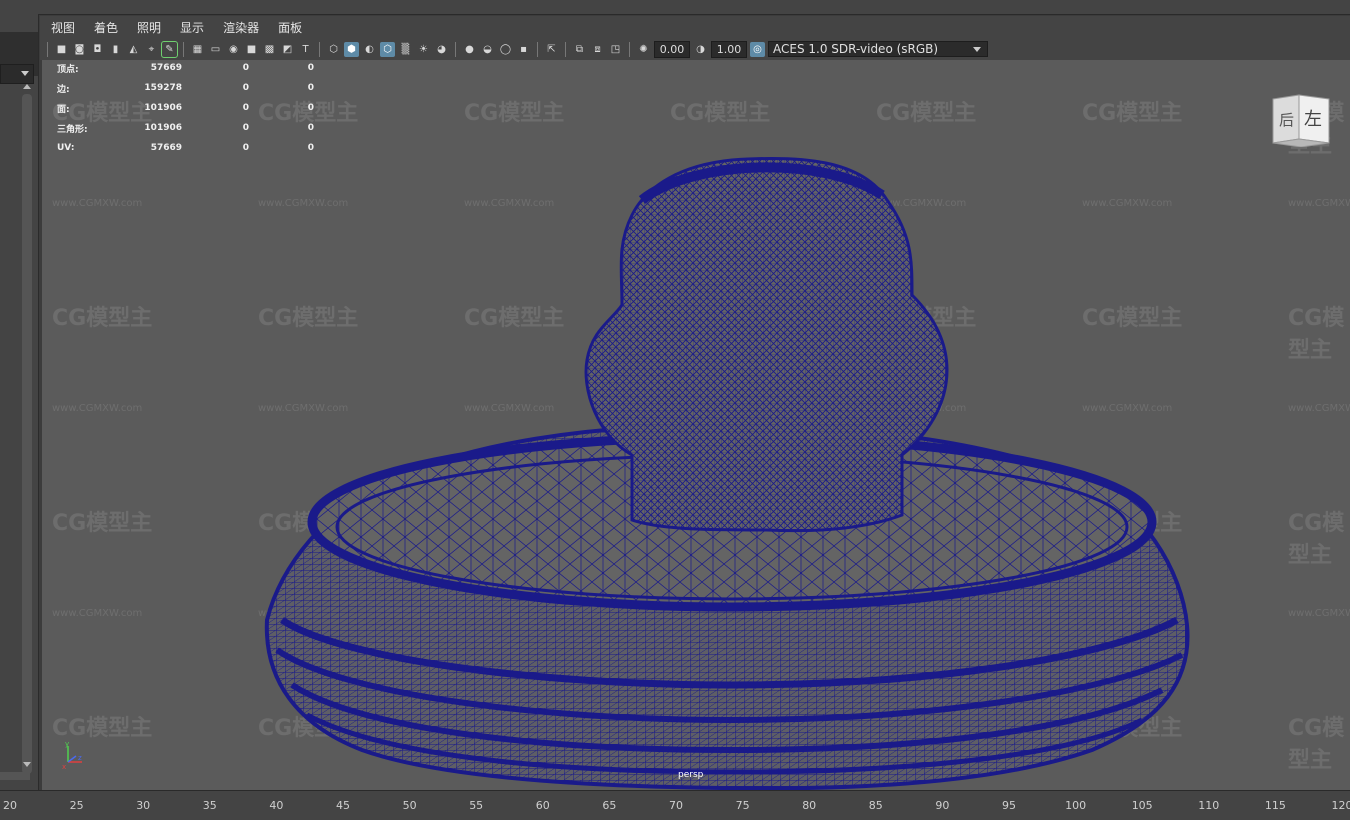 The image size is (1350, 820). Describe the element at coordinates (67, 744) in the screenshot. I see `axis-y-label: y` at that location.